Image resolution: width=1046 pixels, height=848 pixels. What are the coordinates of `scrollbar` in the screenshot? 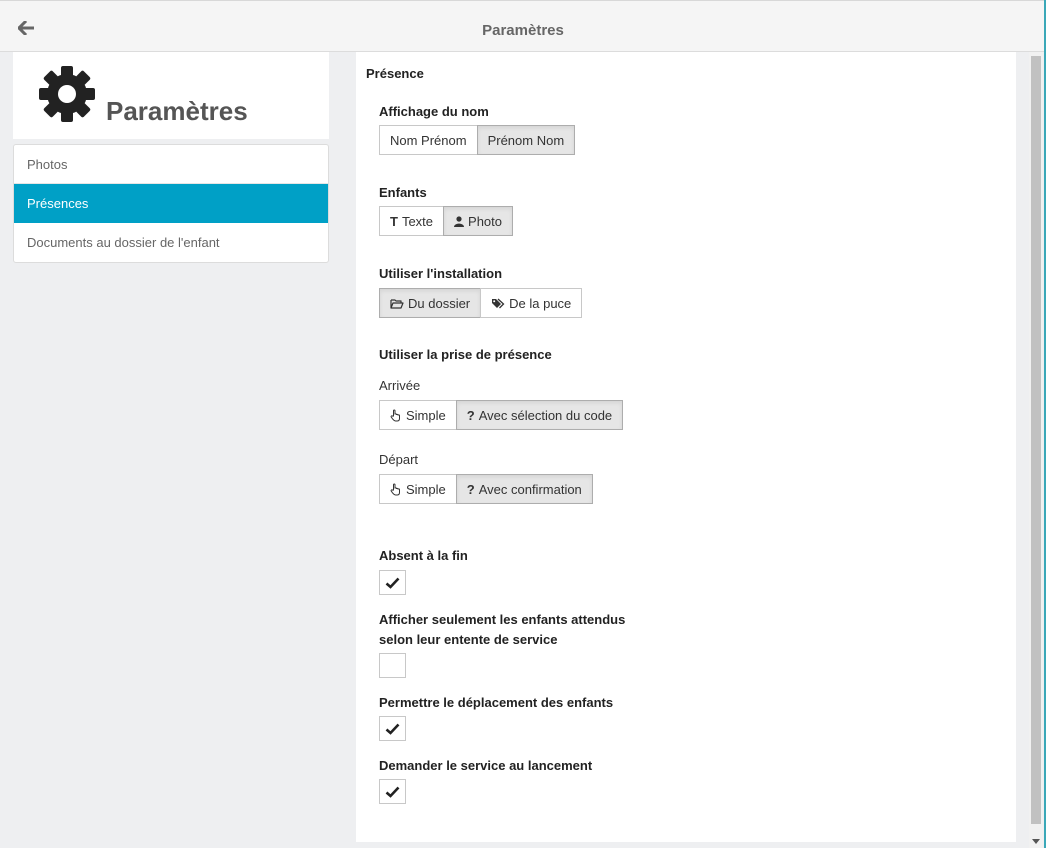 It's located at (1036, 450).